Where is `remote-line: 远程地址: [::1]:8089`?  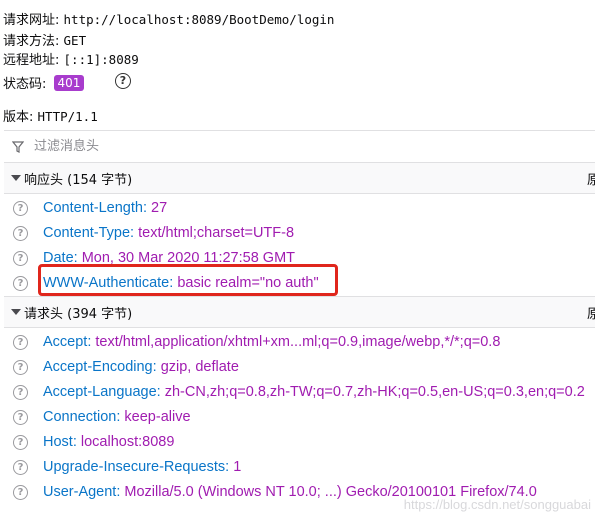 remote-line: 远程地址: [::1]:8089 is located at coordinates (71, 58).